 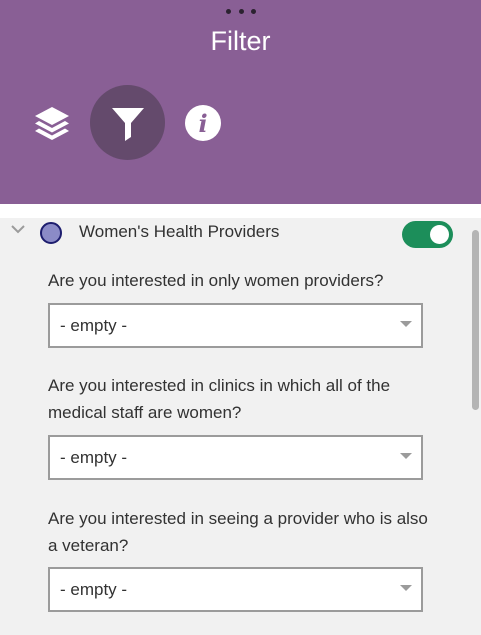 I want to click on layer-row: Women's Health Providers, so click(x=234, y=234).